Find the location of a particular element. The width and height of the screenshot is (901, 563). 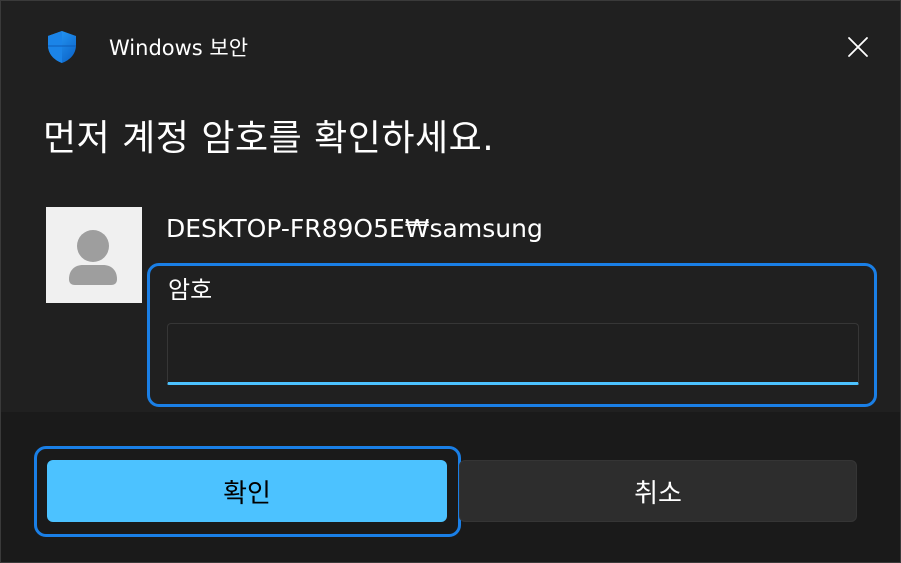

dialog-title: Windows 보안 is located at coordinates (179, 48).